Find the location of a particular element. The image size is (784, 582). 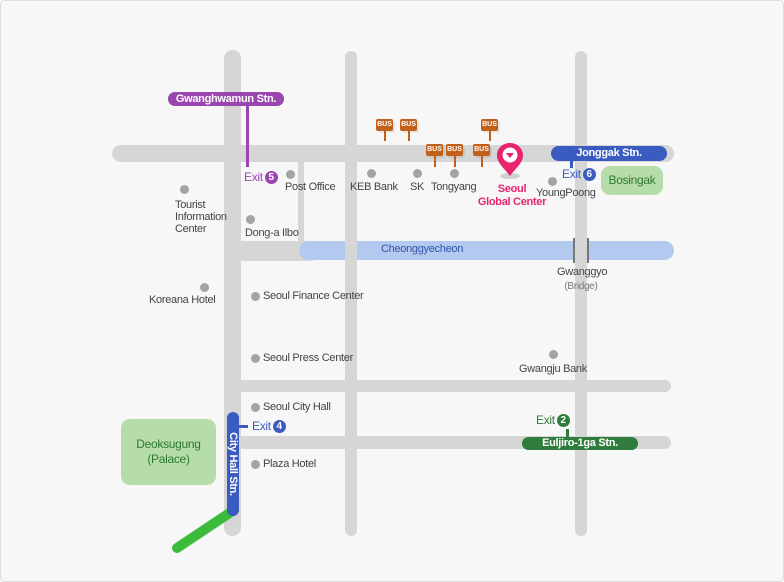

deoksugung-note: (Palace) is located at coordinates (168, 459).